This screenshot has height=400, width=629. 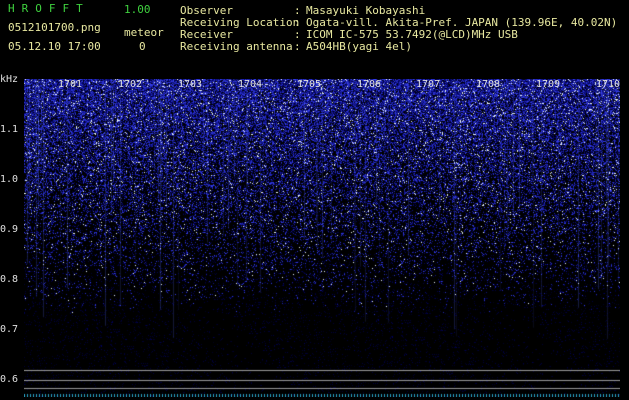 What do you see at coordinates (240, 22) in the screenshot?
I see `info-key-location: Receiving Location` at bounding box center [240, 22].